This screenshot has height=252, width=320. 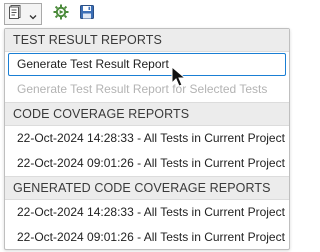 I want to click on section-header-generated-code-coverage-reports: GENERATED CODE COVERAGE REPORTS, so click(x=147, y=188).